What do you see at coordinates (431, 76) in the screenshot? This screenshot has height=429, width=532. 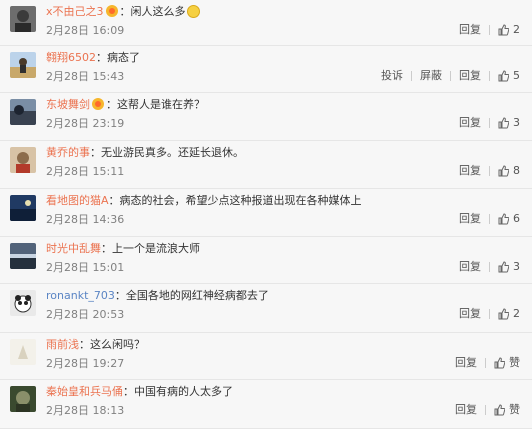 I see `block-button: 屏蔽` at bounding box center [431, 76].